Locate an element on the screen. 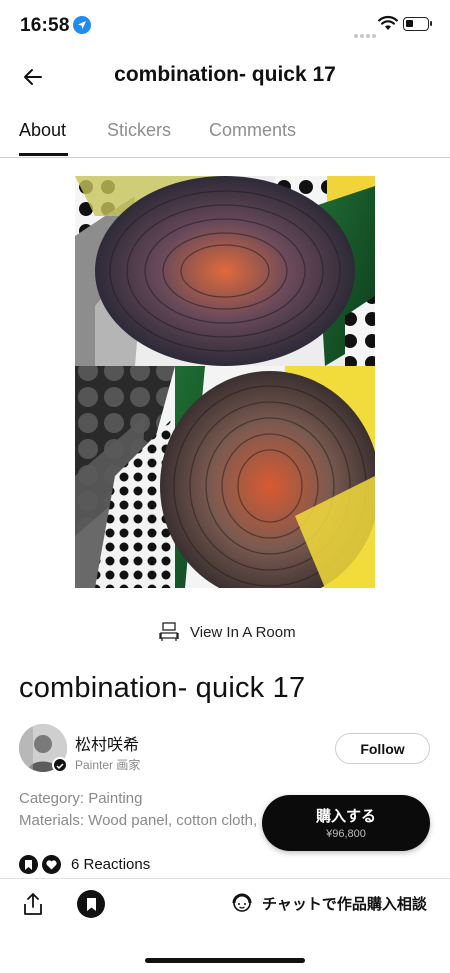  bookmark-button is located at coordinates (91, 904).